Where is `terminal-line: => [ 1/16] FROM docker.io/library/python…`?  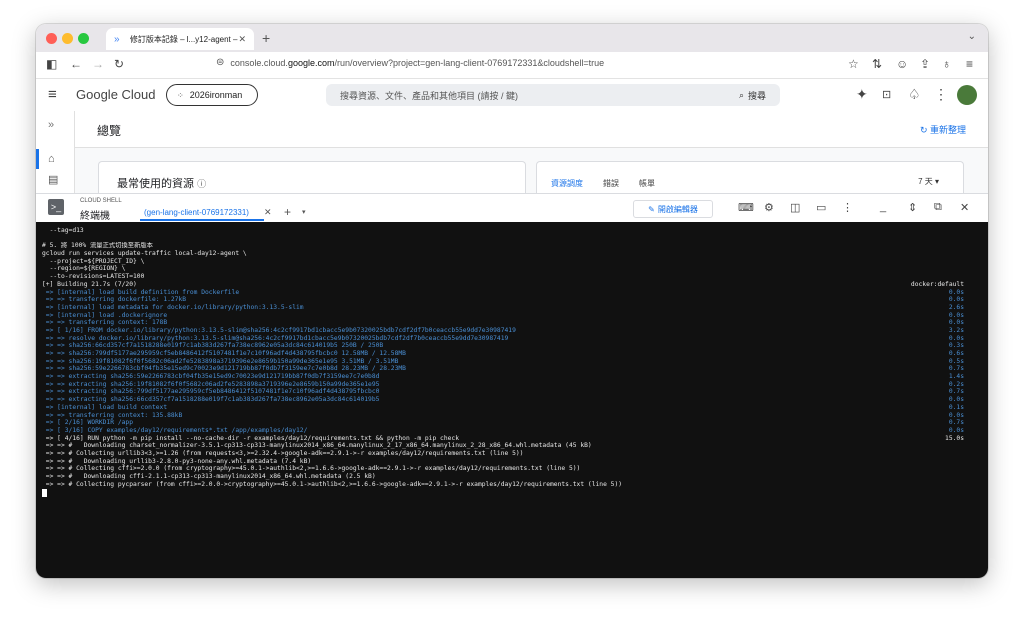
terminal-line: => [ 1/16] FROM docker.io/library/python… is located at coordinates (503, 331).